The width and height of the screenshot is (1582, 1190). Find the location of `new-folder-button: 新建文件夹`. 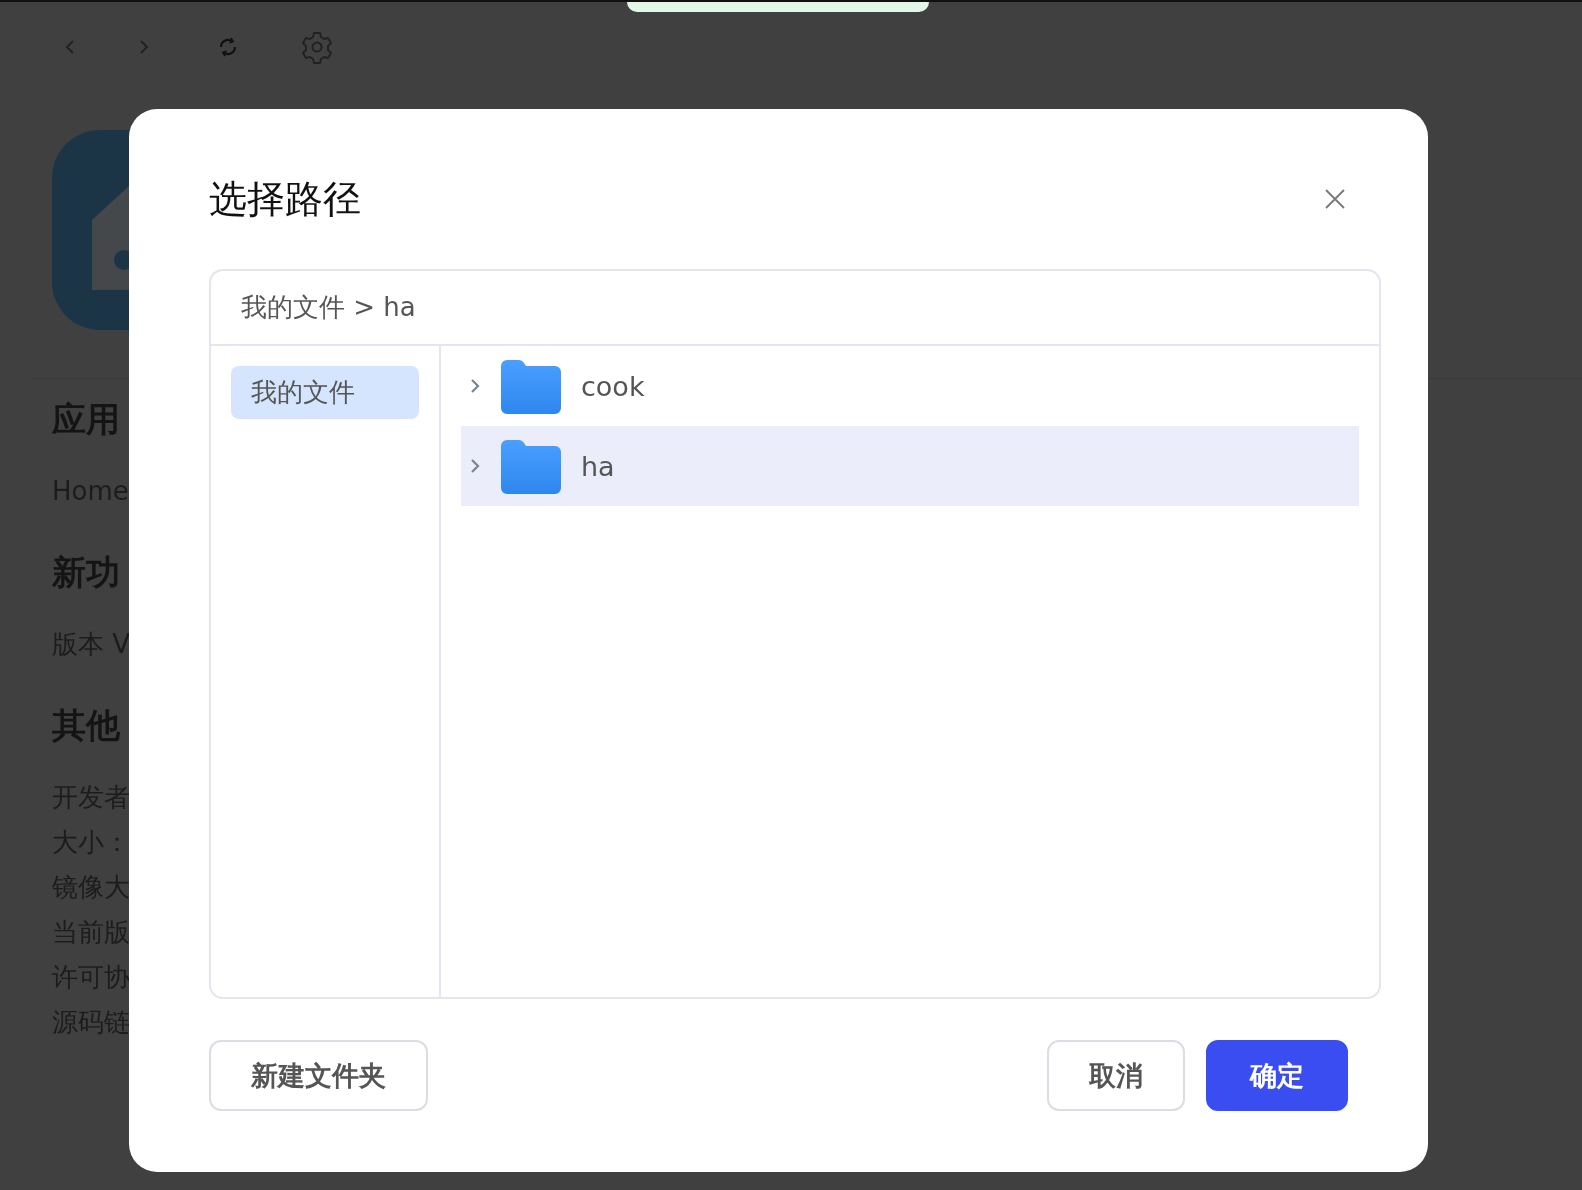

new-folder-button: 新建文件夹 is located at coordinates (318, 1075).